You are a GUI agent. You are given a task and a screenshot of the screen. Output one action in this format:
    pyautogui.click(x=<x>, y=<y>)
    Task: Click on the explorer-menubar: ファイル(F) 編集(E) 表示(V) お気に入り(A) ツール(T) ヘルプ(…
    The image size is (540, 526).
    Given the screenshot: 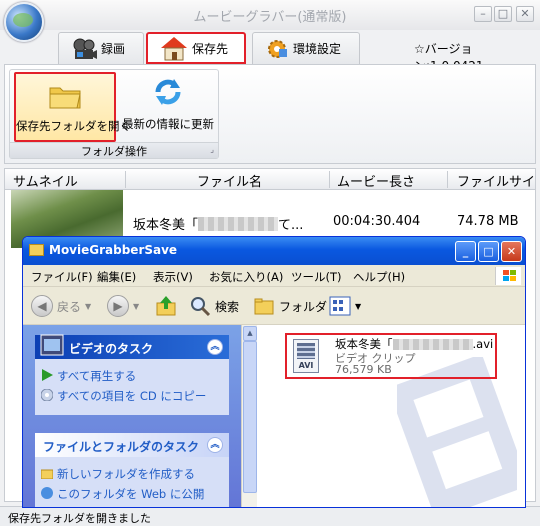 What is the action you would take?
    pyautogui.click(x=274, y=276)
    